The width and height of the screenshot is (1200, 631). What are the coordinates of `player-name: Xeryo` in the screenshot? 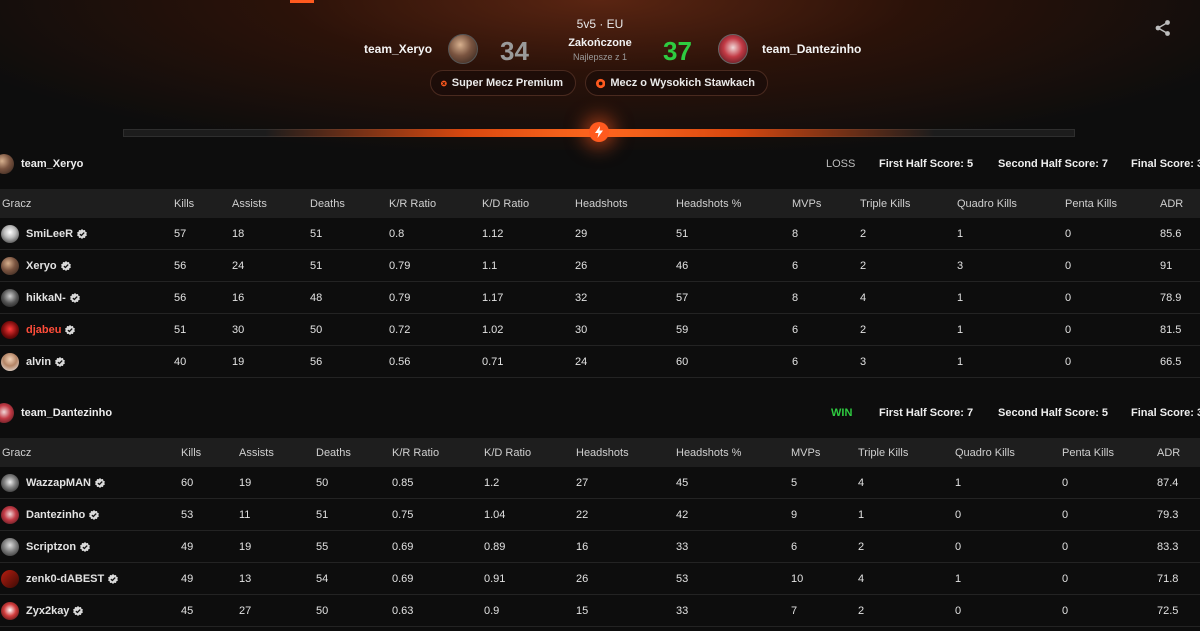 It's located at (41, 266).